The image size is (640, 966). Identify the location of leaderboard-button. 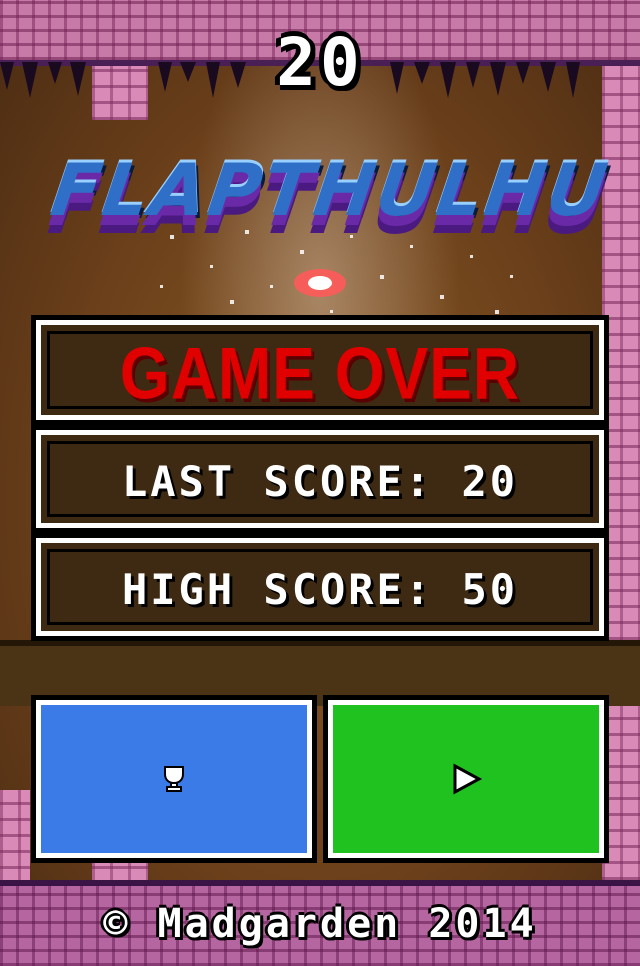
(174, 779).